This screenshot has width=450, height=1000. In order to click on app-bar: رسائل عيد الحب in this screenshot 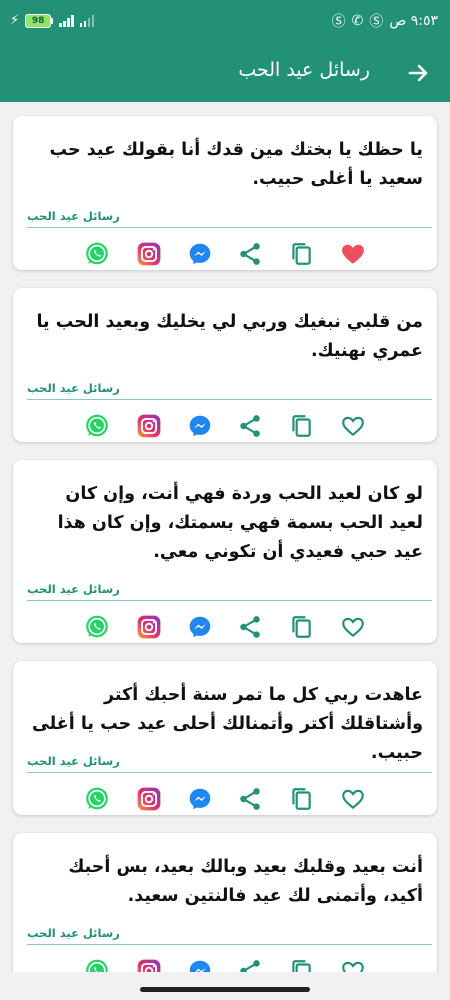, I will do `click(225, 73)`.